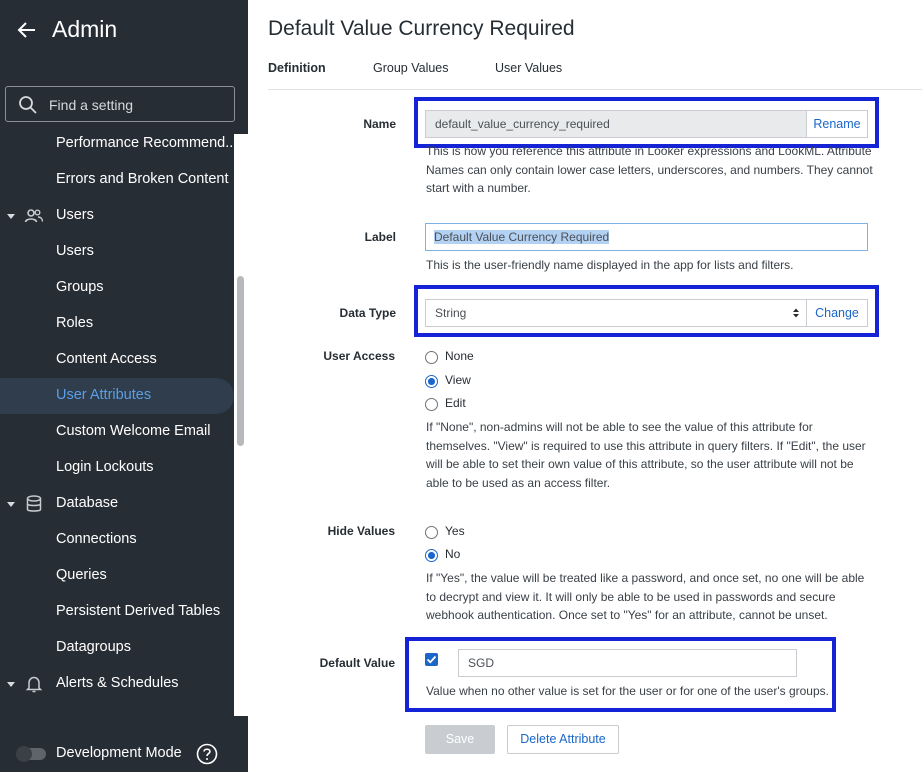 The width and height of the screenshot is (922, 772). I want to click on sidebar-item-label: Queries, so click(81, 575).